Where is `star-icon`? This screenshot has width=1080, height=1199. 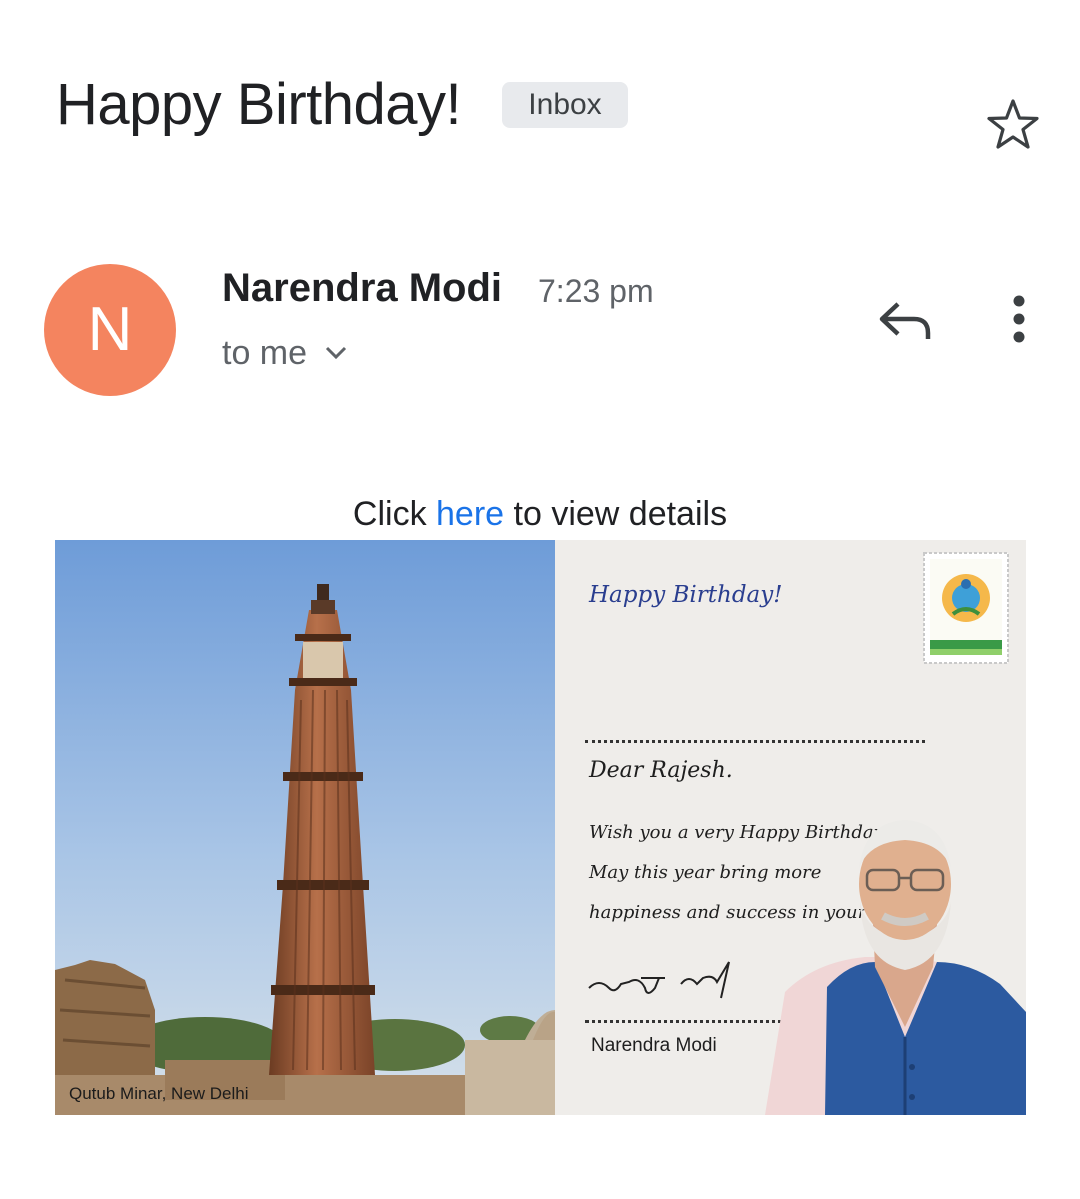
star-icon is located at coordinates (1013, 124).